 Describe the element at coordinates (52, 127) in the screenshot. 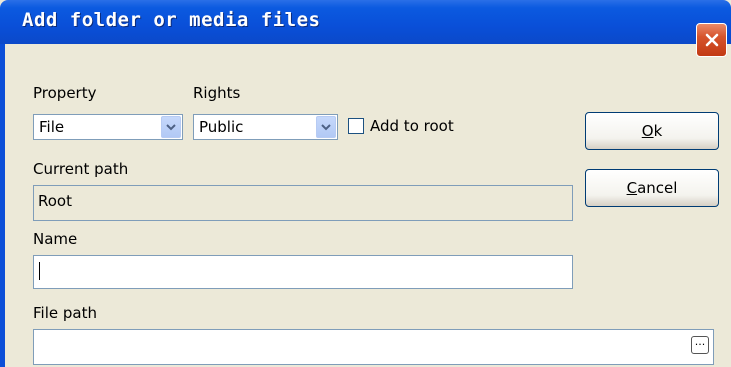

I see `property-value: File` at that location.